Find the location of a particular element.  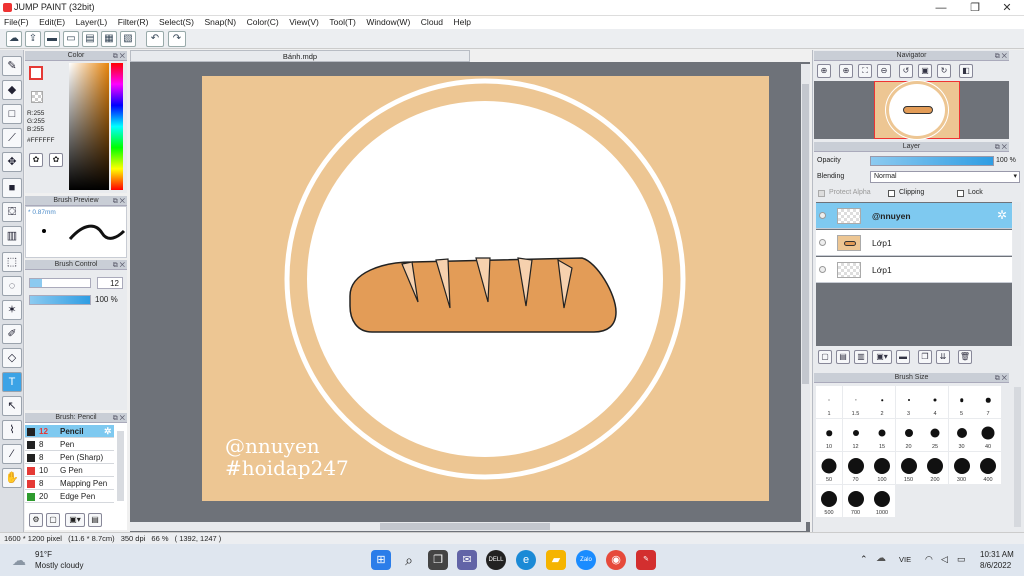

rotate-left-icon: ↺ is located at coordinates (906, 71).